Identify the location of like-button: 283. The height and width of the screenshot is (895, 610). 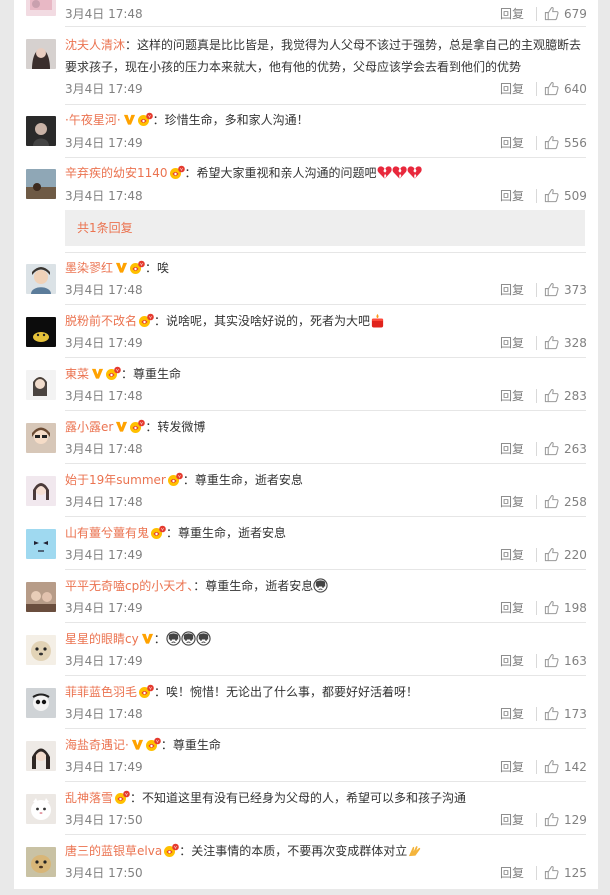
(571, 396).